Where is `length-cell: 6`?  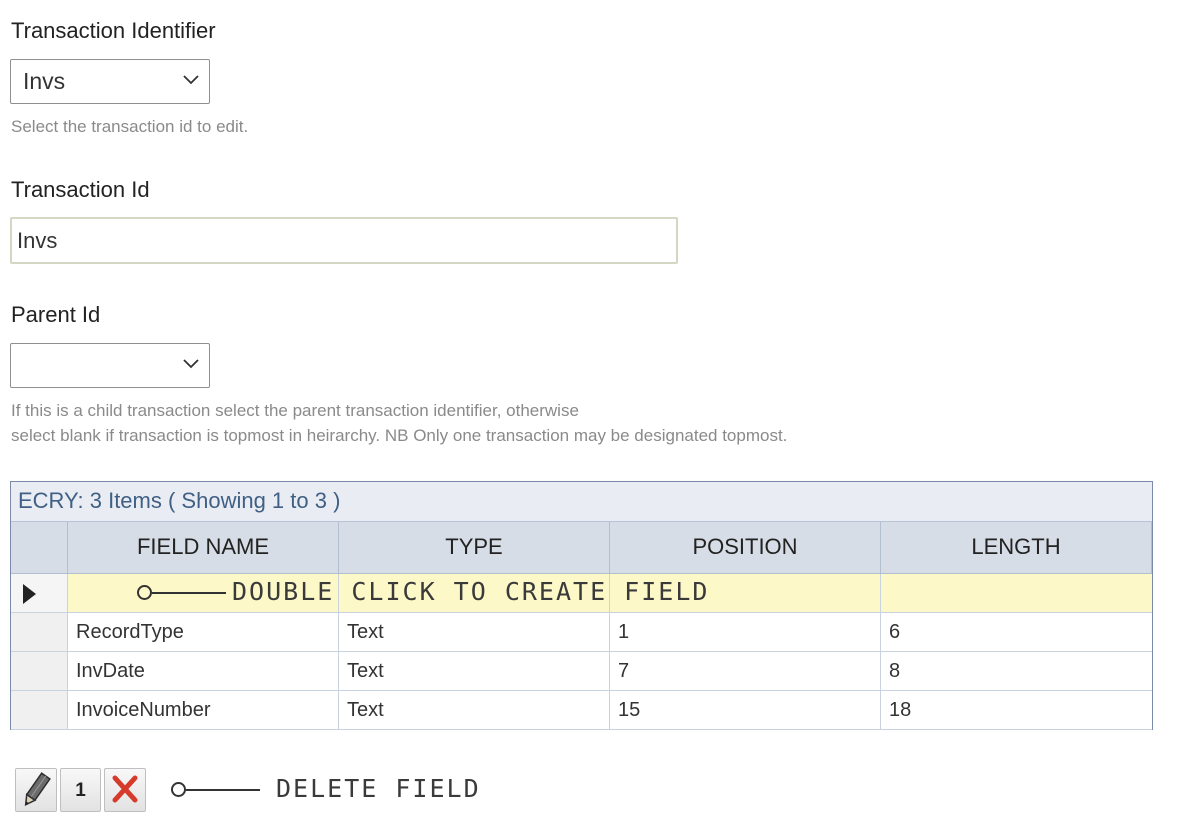
length-cell: 6 is located at coordinates (1016, 632).